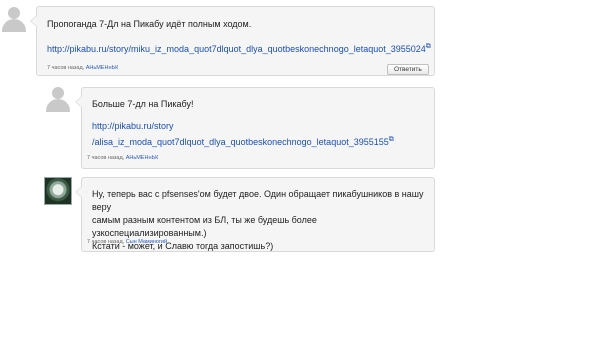  What do you see at coordinates (133, 126) in the screenshot?
I see `comment-link-line1: http://pikabu.ru/story` at bounding box center [133, 126].